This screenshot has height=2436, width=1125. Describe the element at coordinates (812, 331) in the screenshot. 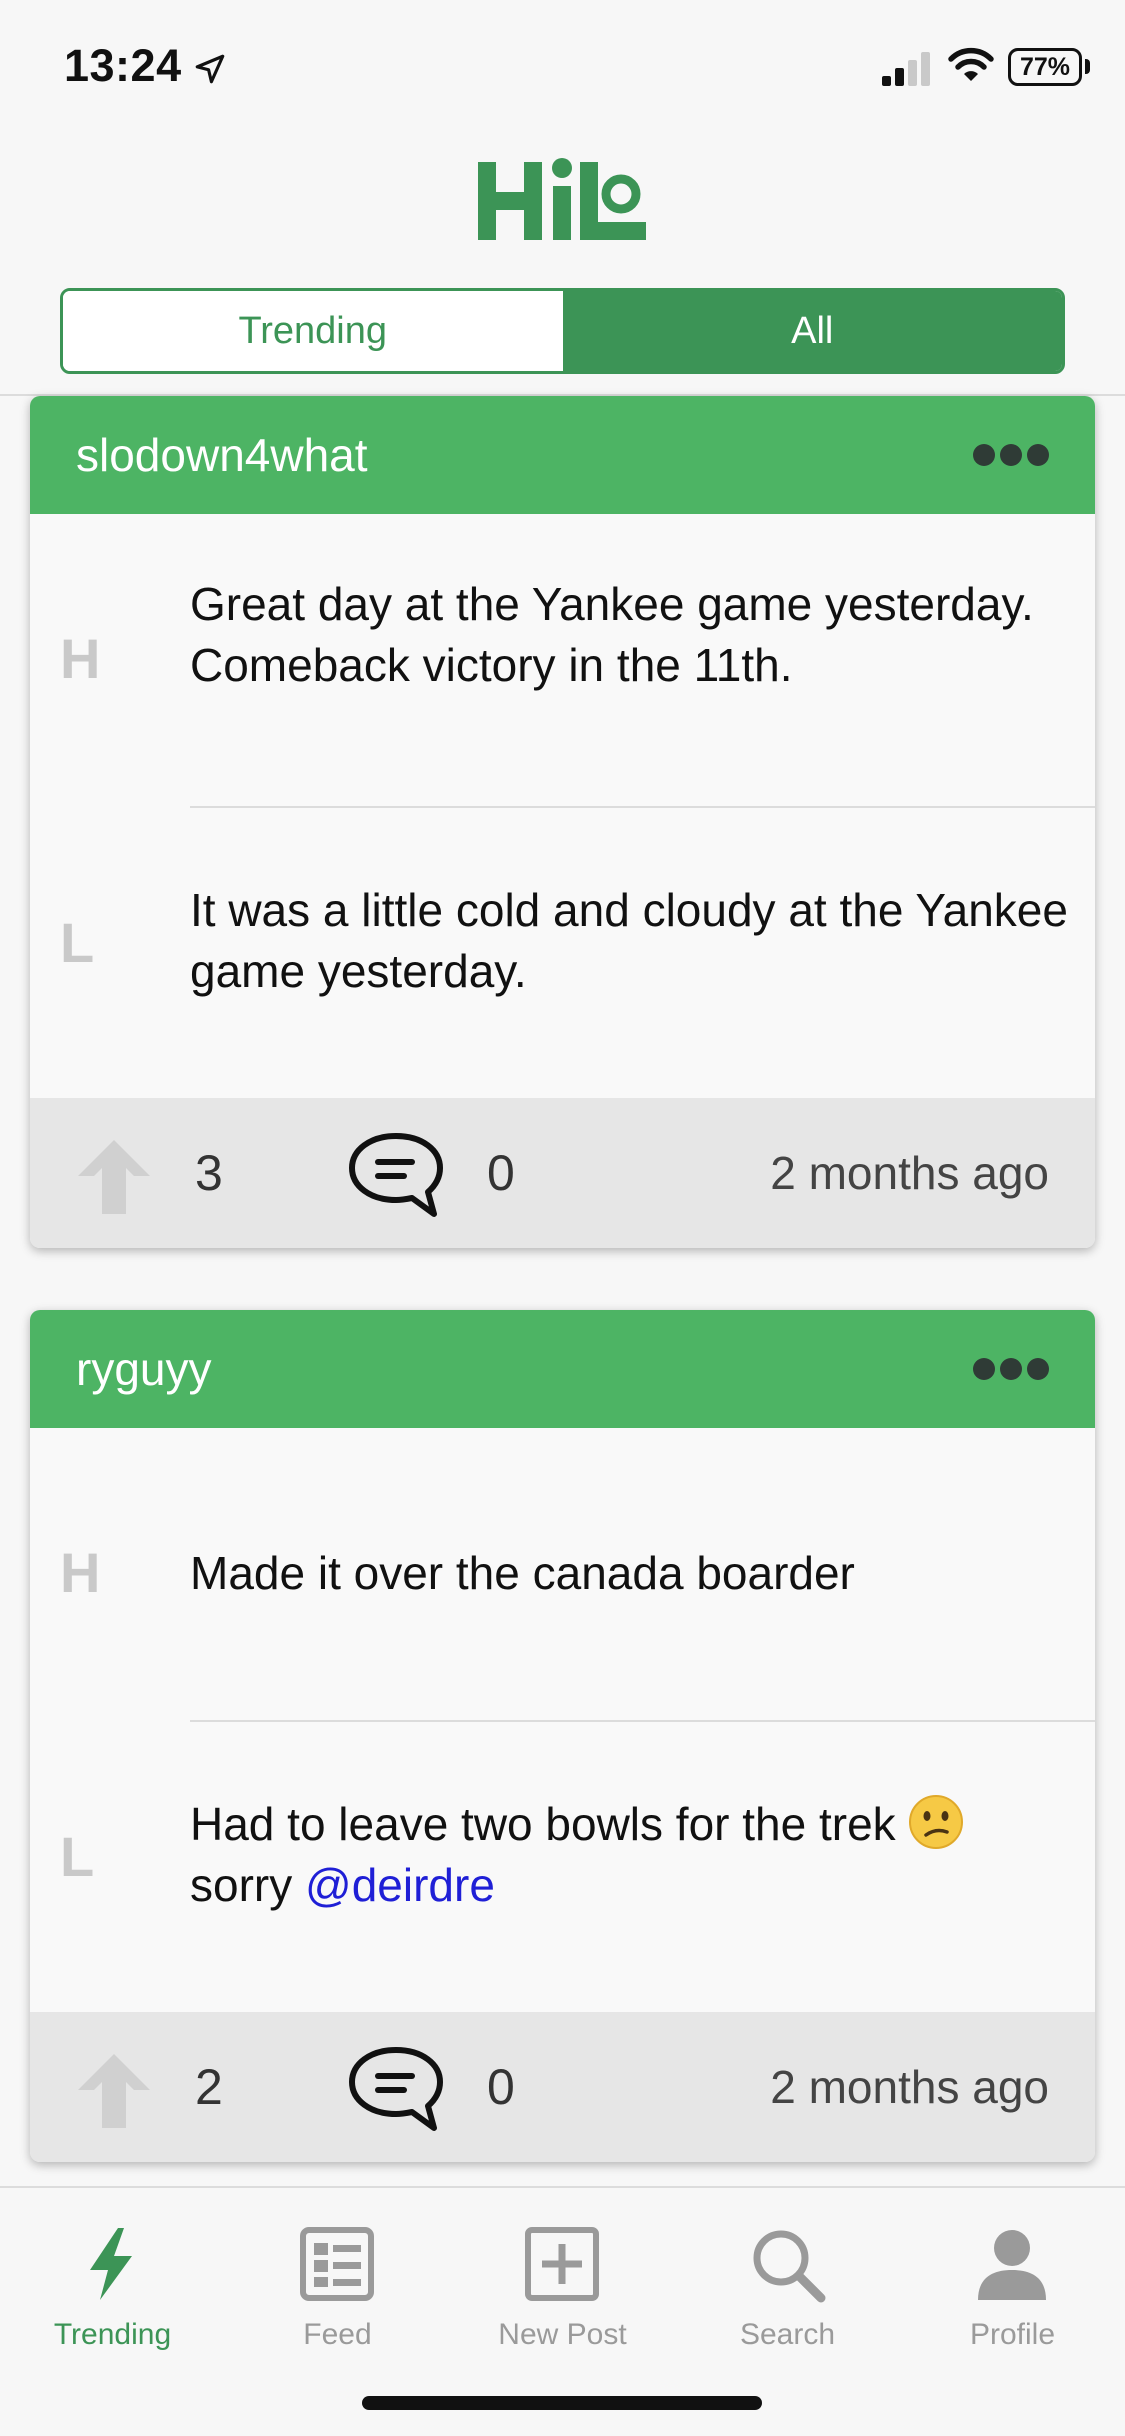

I see `segment-all: All` at that location.